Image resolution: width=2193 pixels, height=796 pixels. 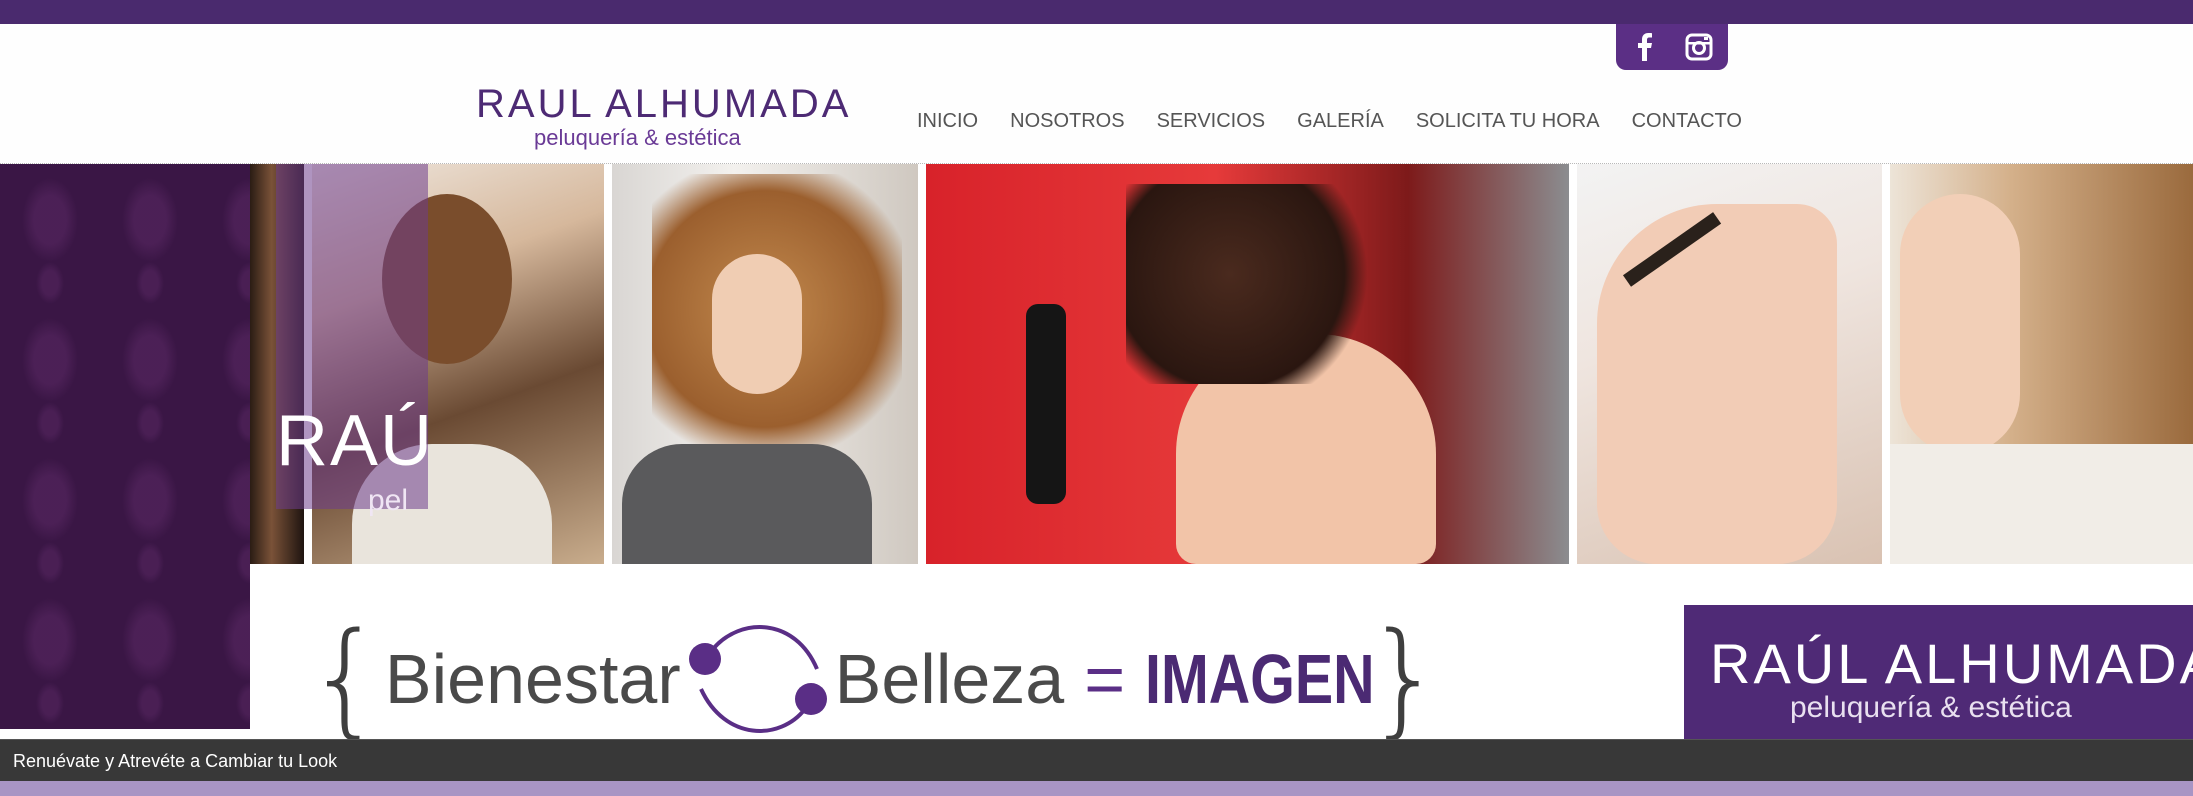 What do you see at coordinates (532, 679) in the screenshot?
I see `slogan-word-bienestar: Bienestar` at bounding box center [532, 679].